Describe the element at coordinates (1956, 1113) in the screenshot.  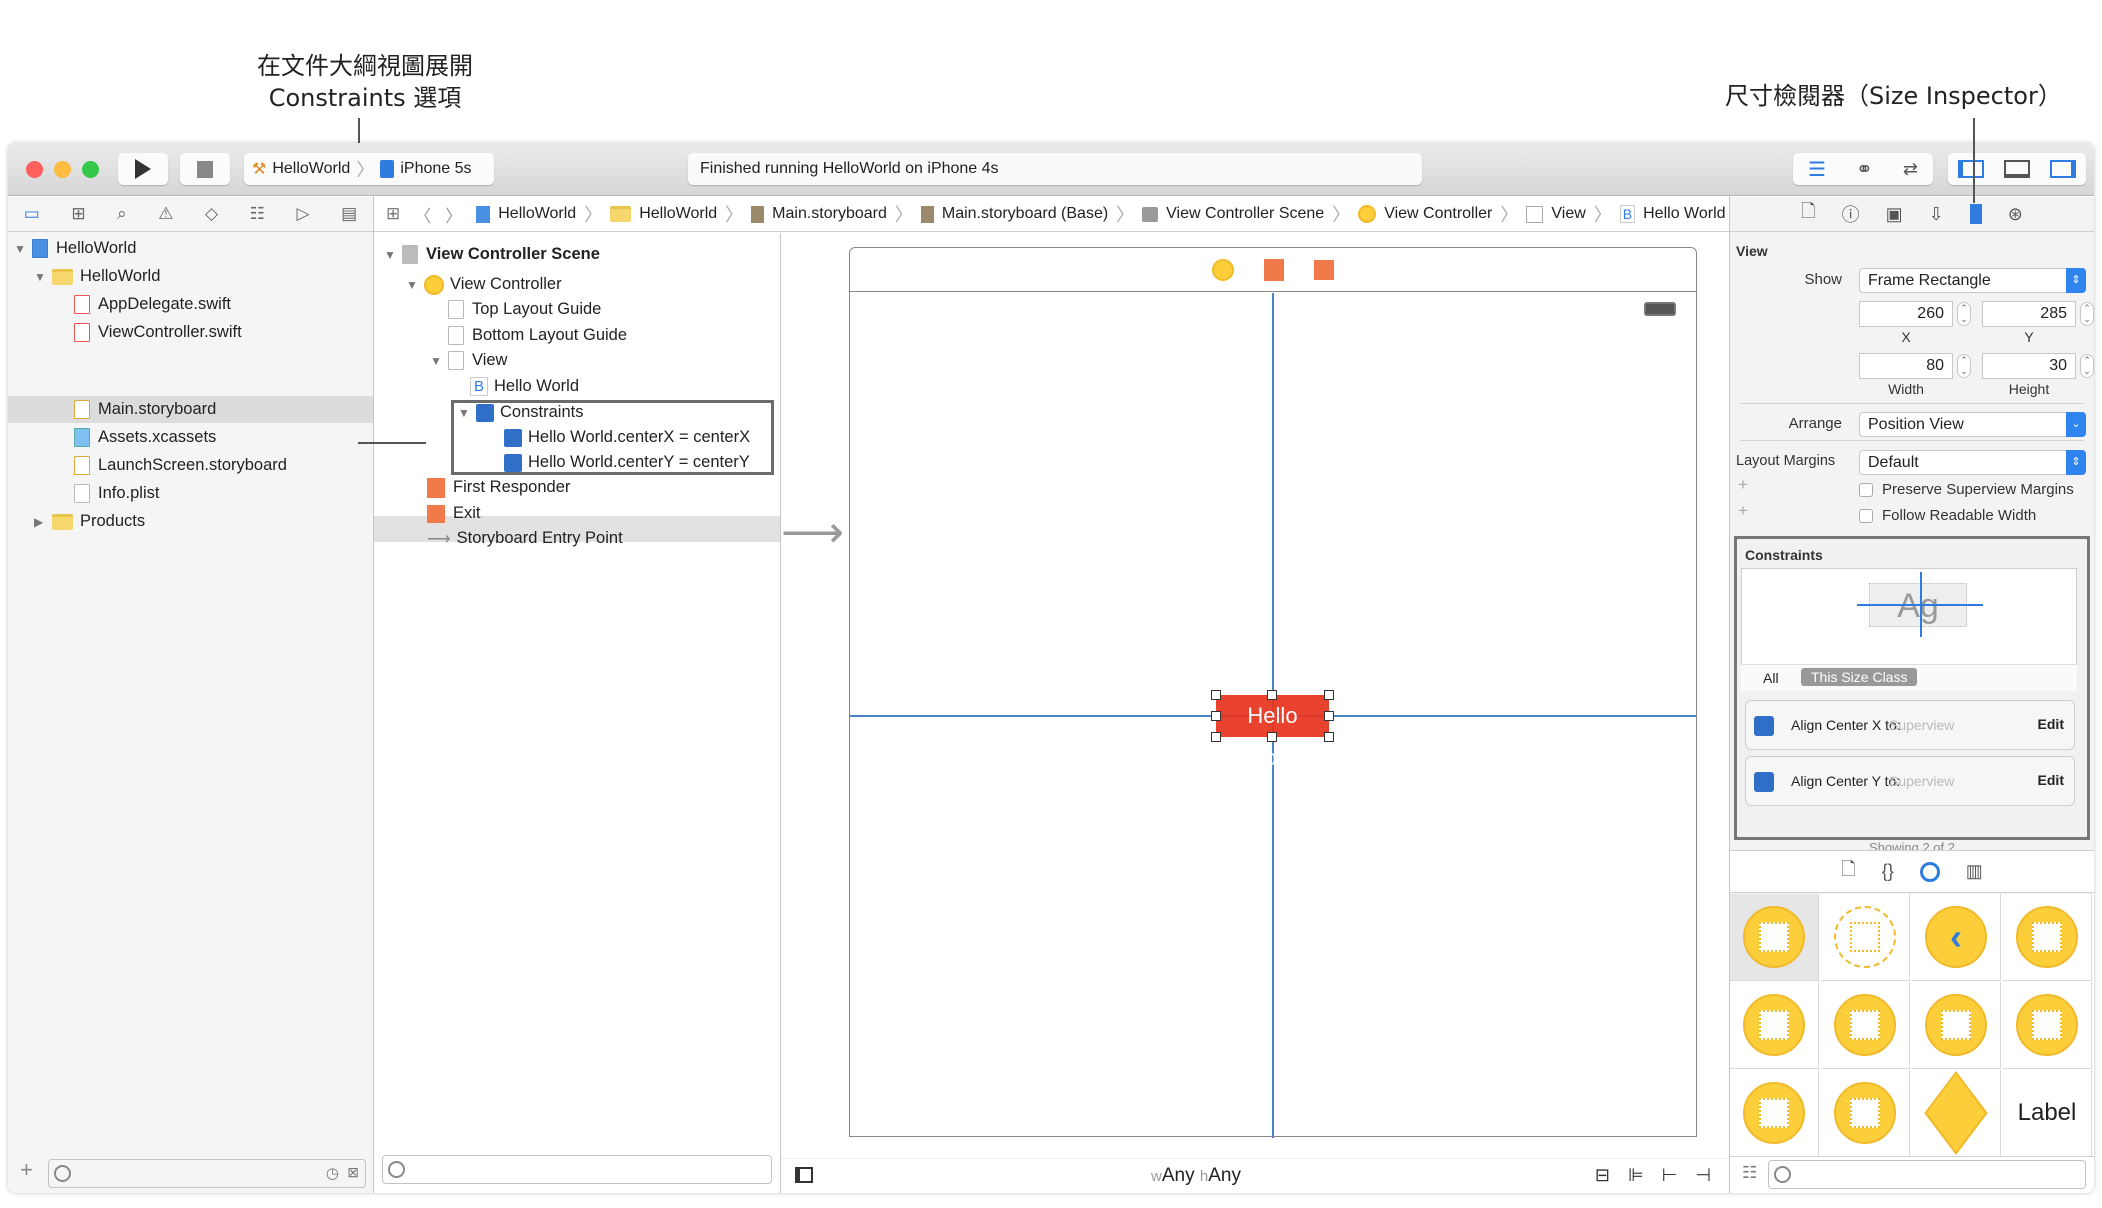
I see `library-item-object` at that location.